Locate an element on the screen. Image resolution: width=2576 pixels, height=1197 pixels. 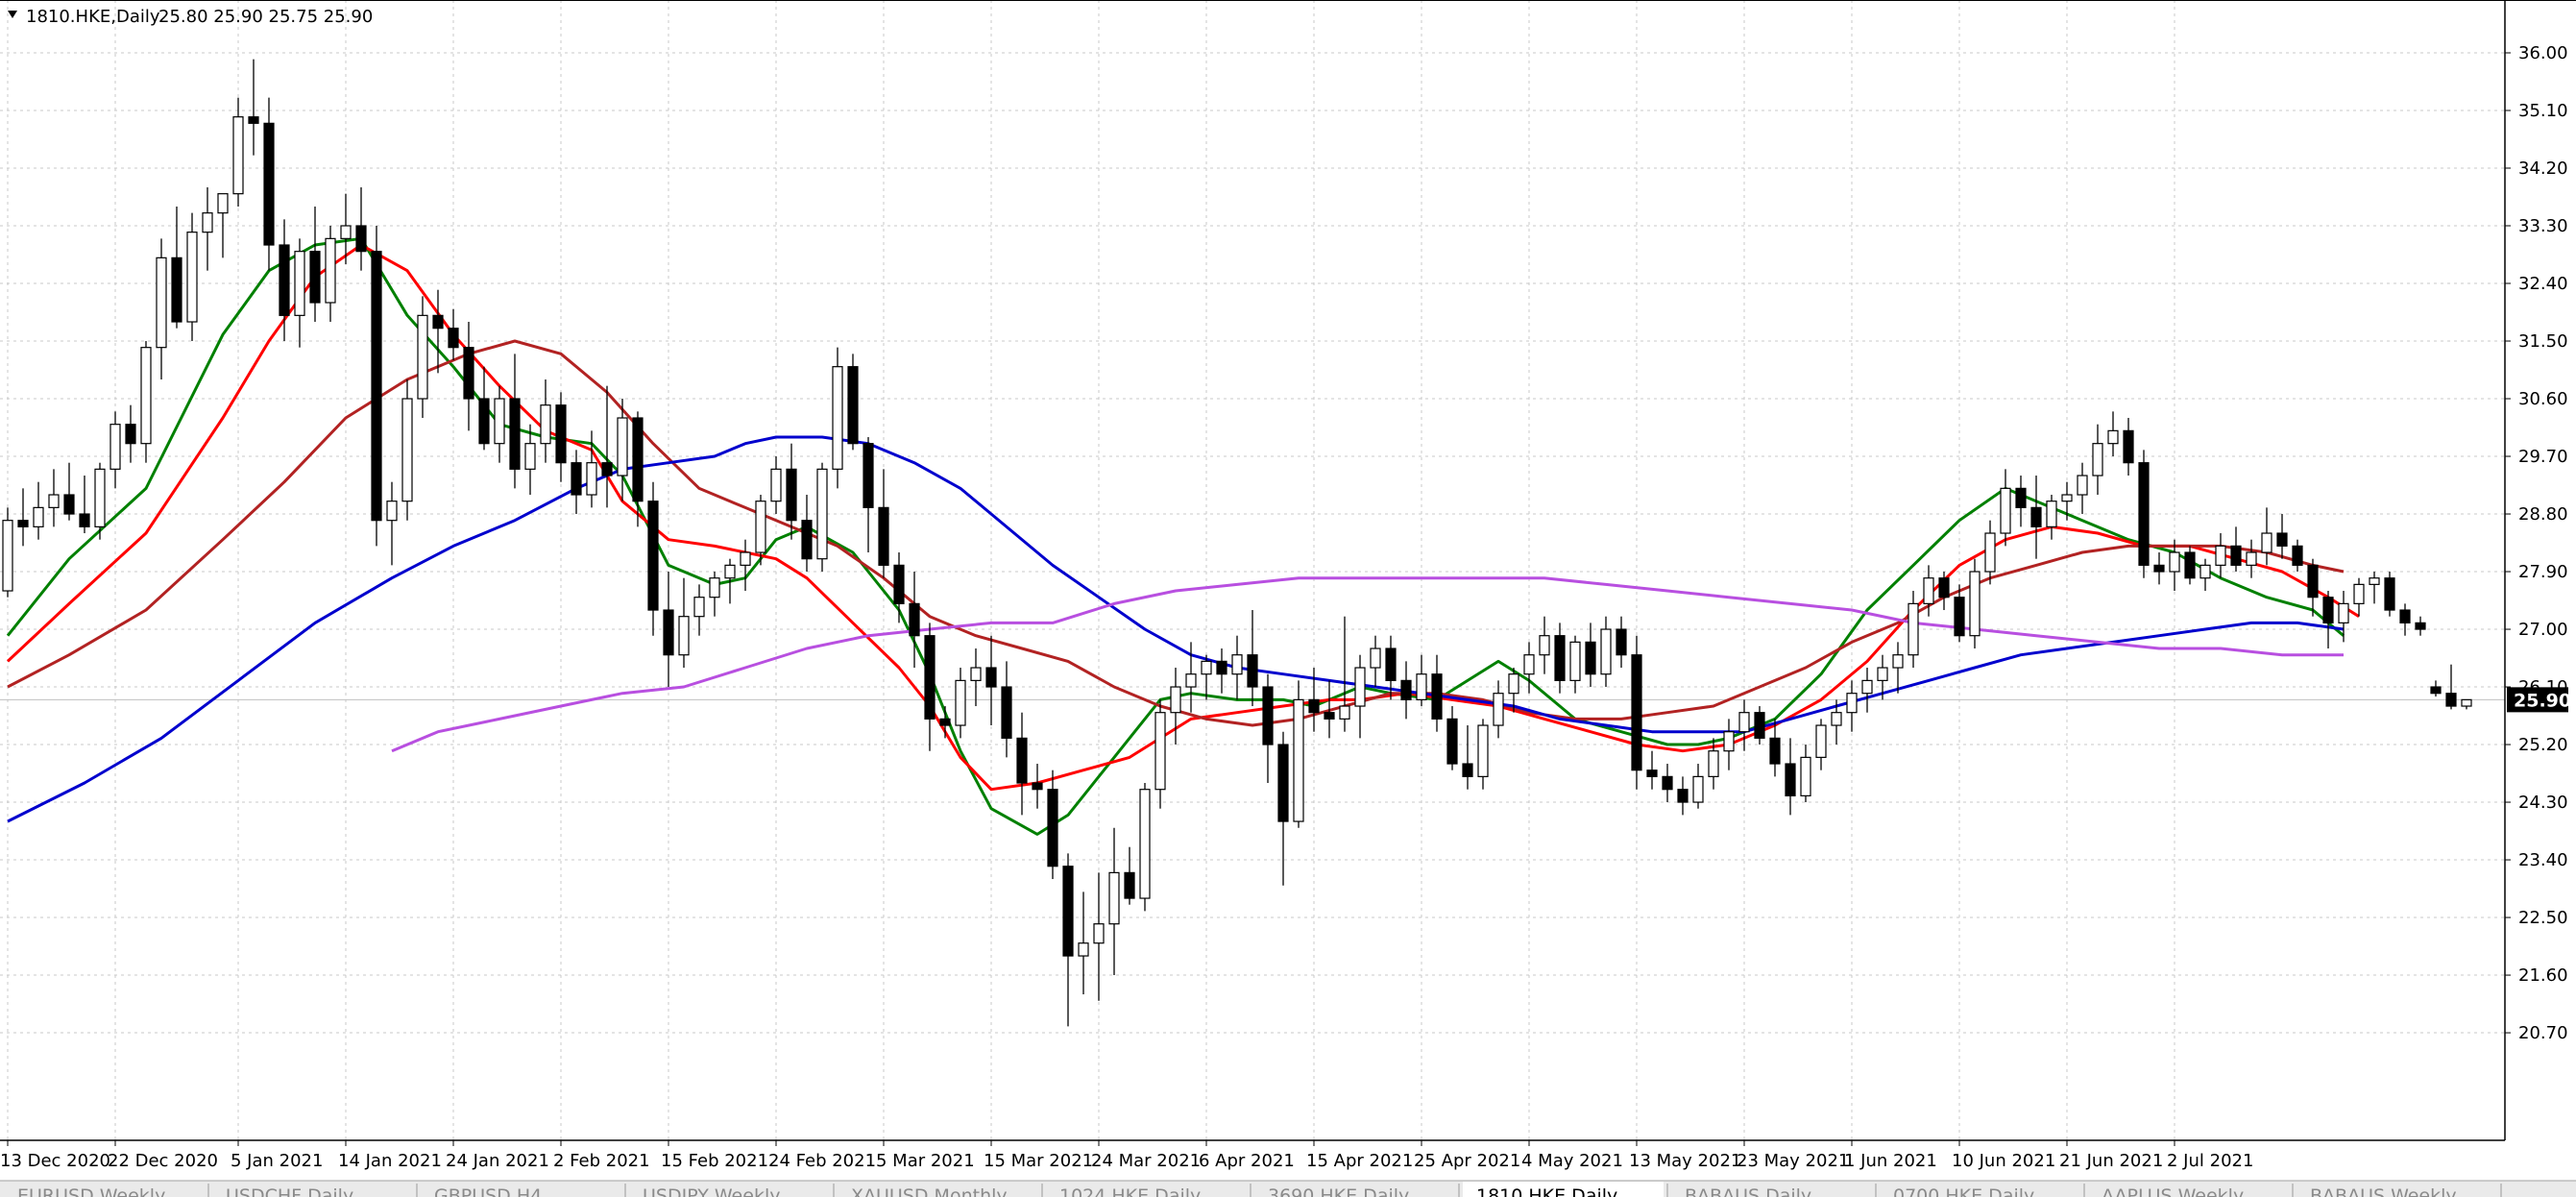
x-tick-label: 14 Jan 2021 is located at coordinates (390, 1161).